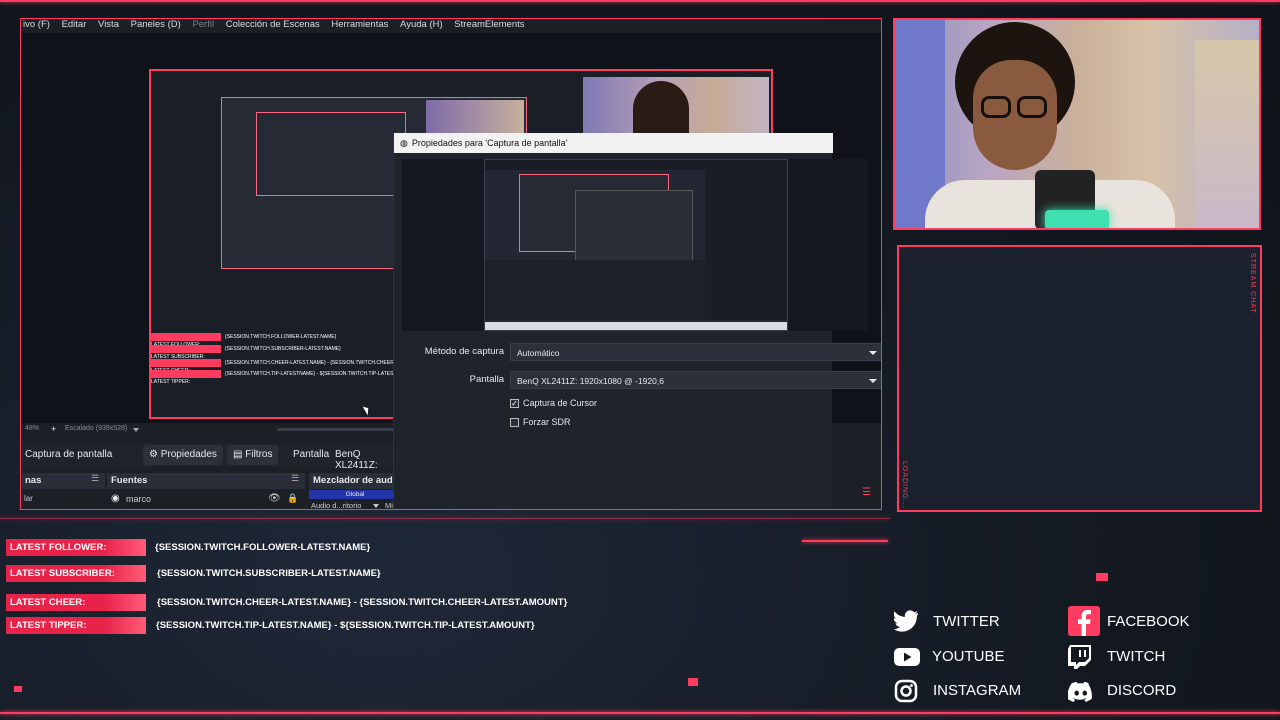 The width and height of the screenshot is (1280, 720). I want to click on latest-follower-value: {SESSION.TWITCH.FOLLOWER-LATEST.NAME}, so click(263, 547).